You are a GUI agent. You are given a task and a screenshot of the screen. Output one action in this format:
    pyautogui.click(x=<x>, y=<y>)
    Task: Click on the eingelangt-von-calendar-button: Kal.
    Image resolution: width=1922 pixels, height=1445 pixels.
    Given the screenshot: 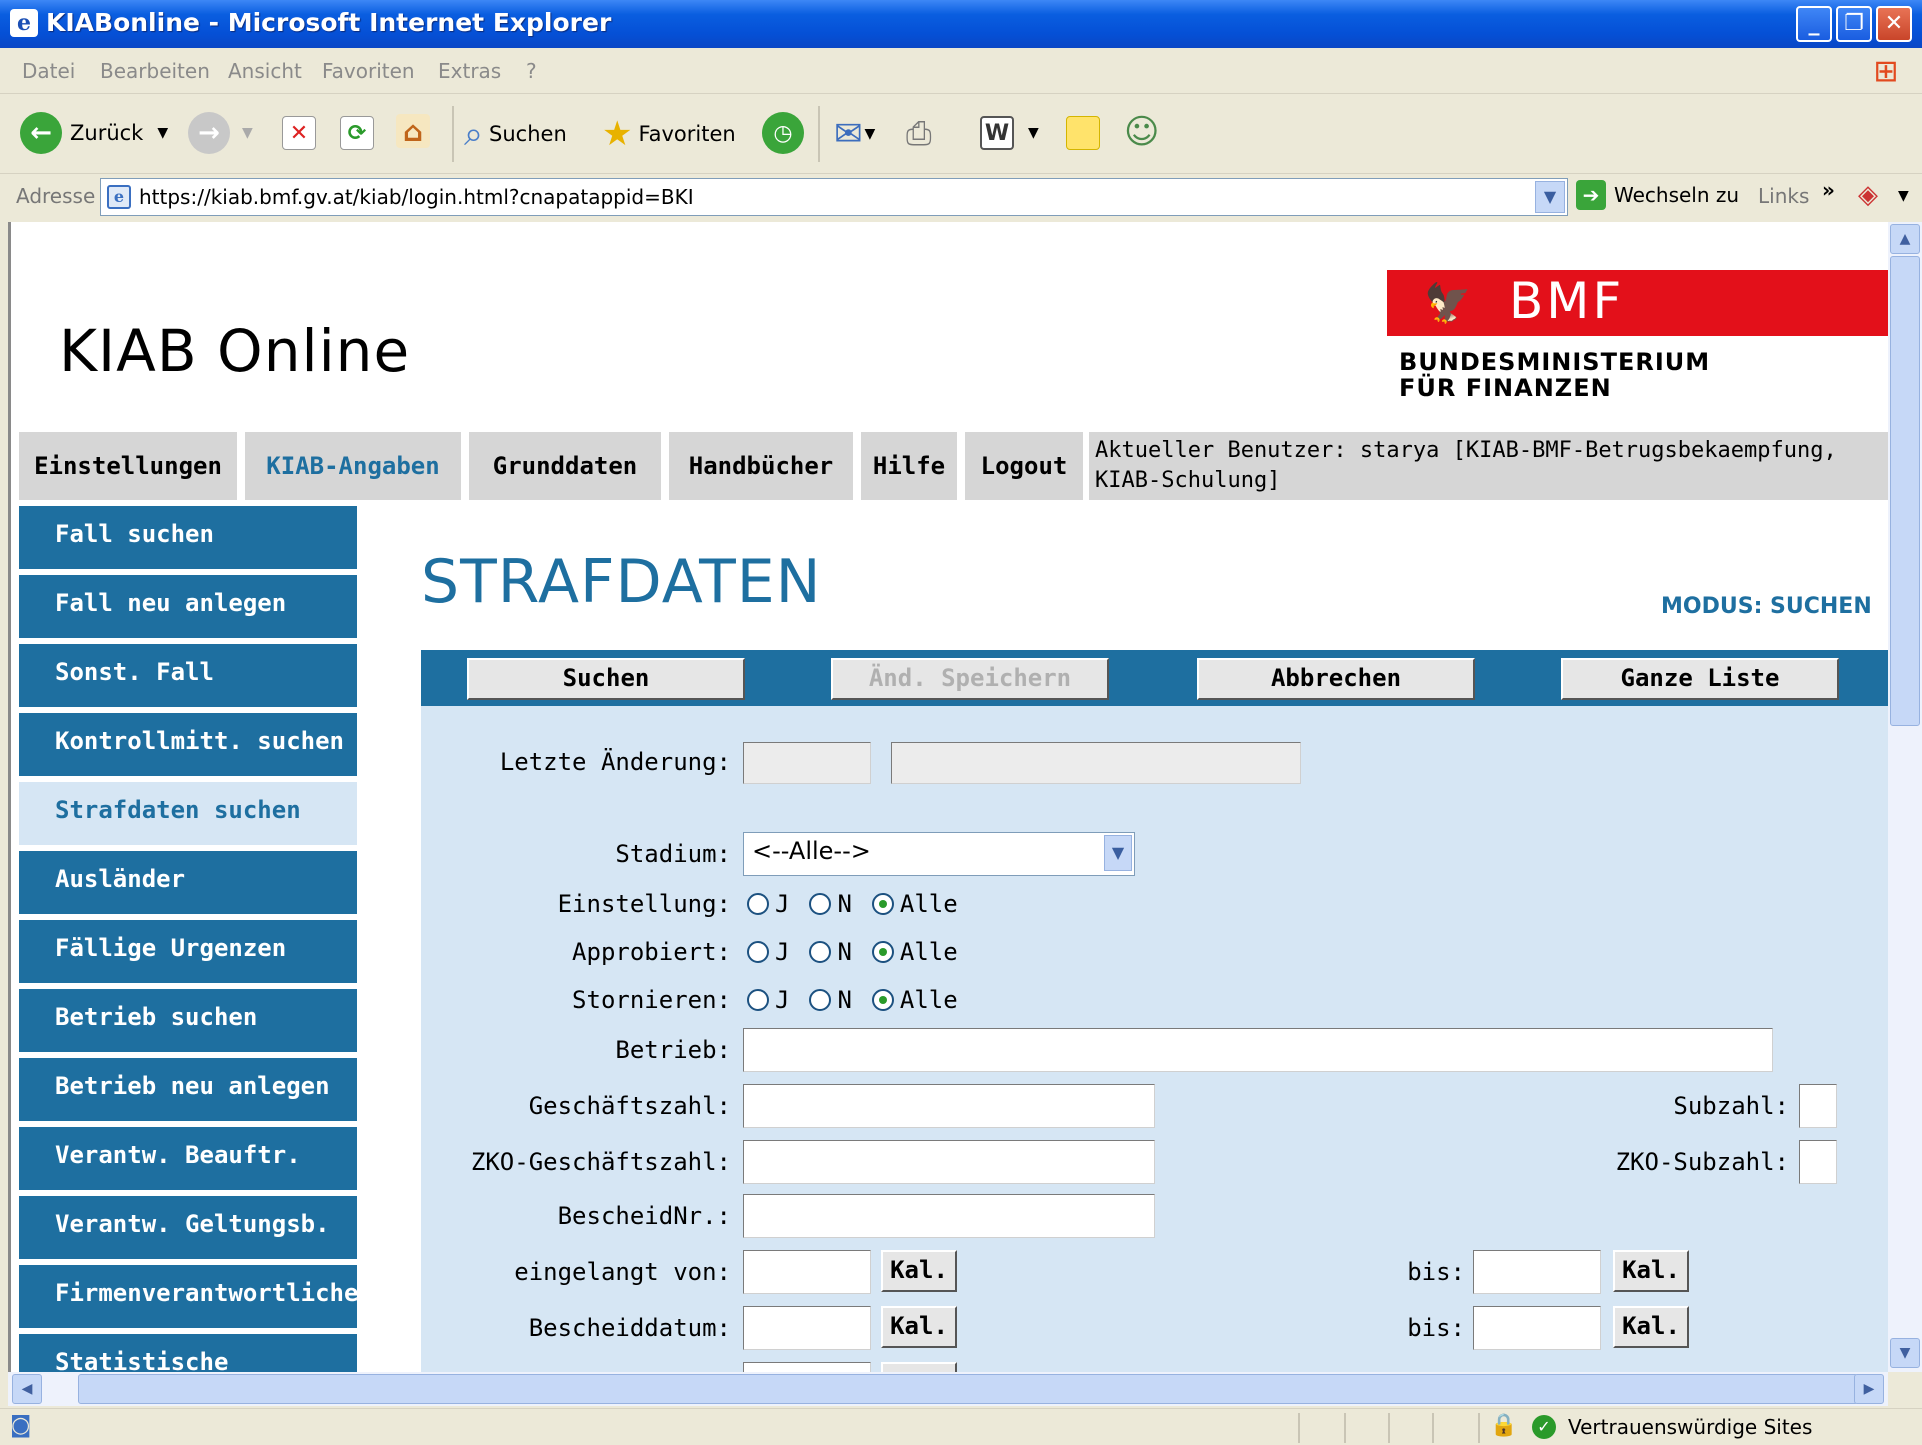 What is the action you would take?
    pyautogui.click(x=919, y=1271)
    